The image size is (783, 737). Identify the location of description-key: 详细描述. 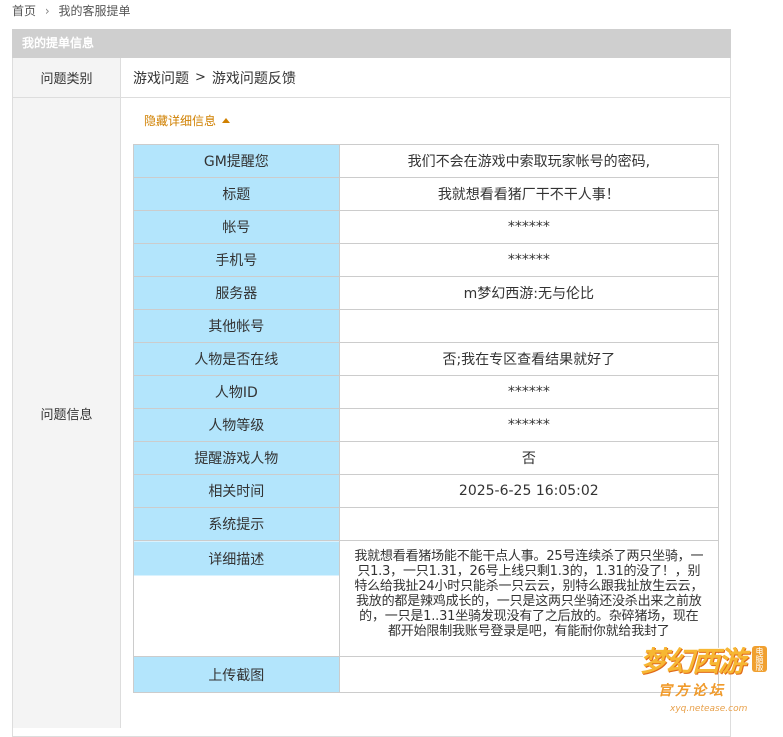
(236, 598).